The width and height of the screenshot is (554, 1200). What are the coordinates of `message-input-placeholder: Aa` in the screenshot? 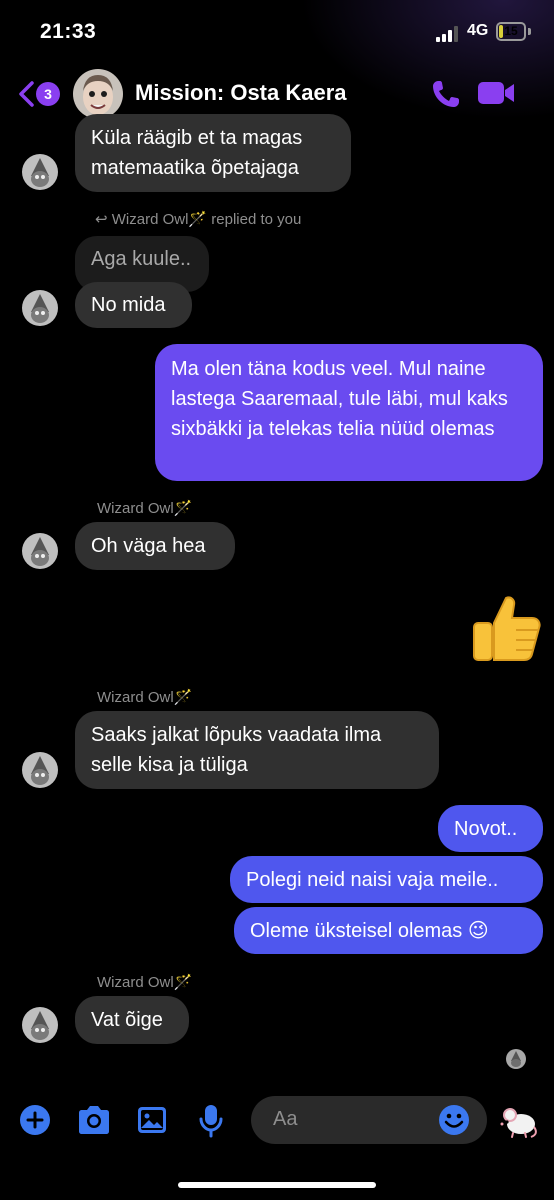 It's located at (285, 1119).